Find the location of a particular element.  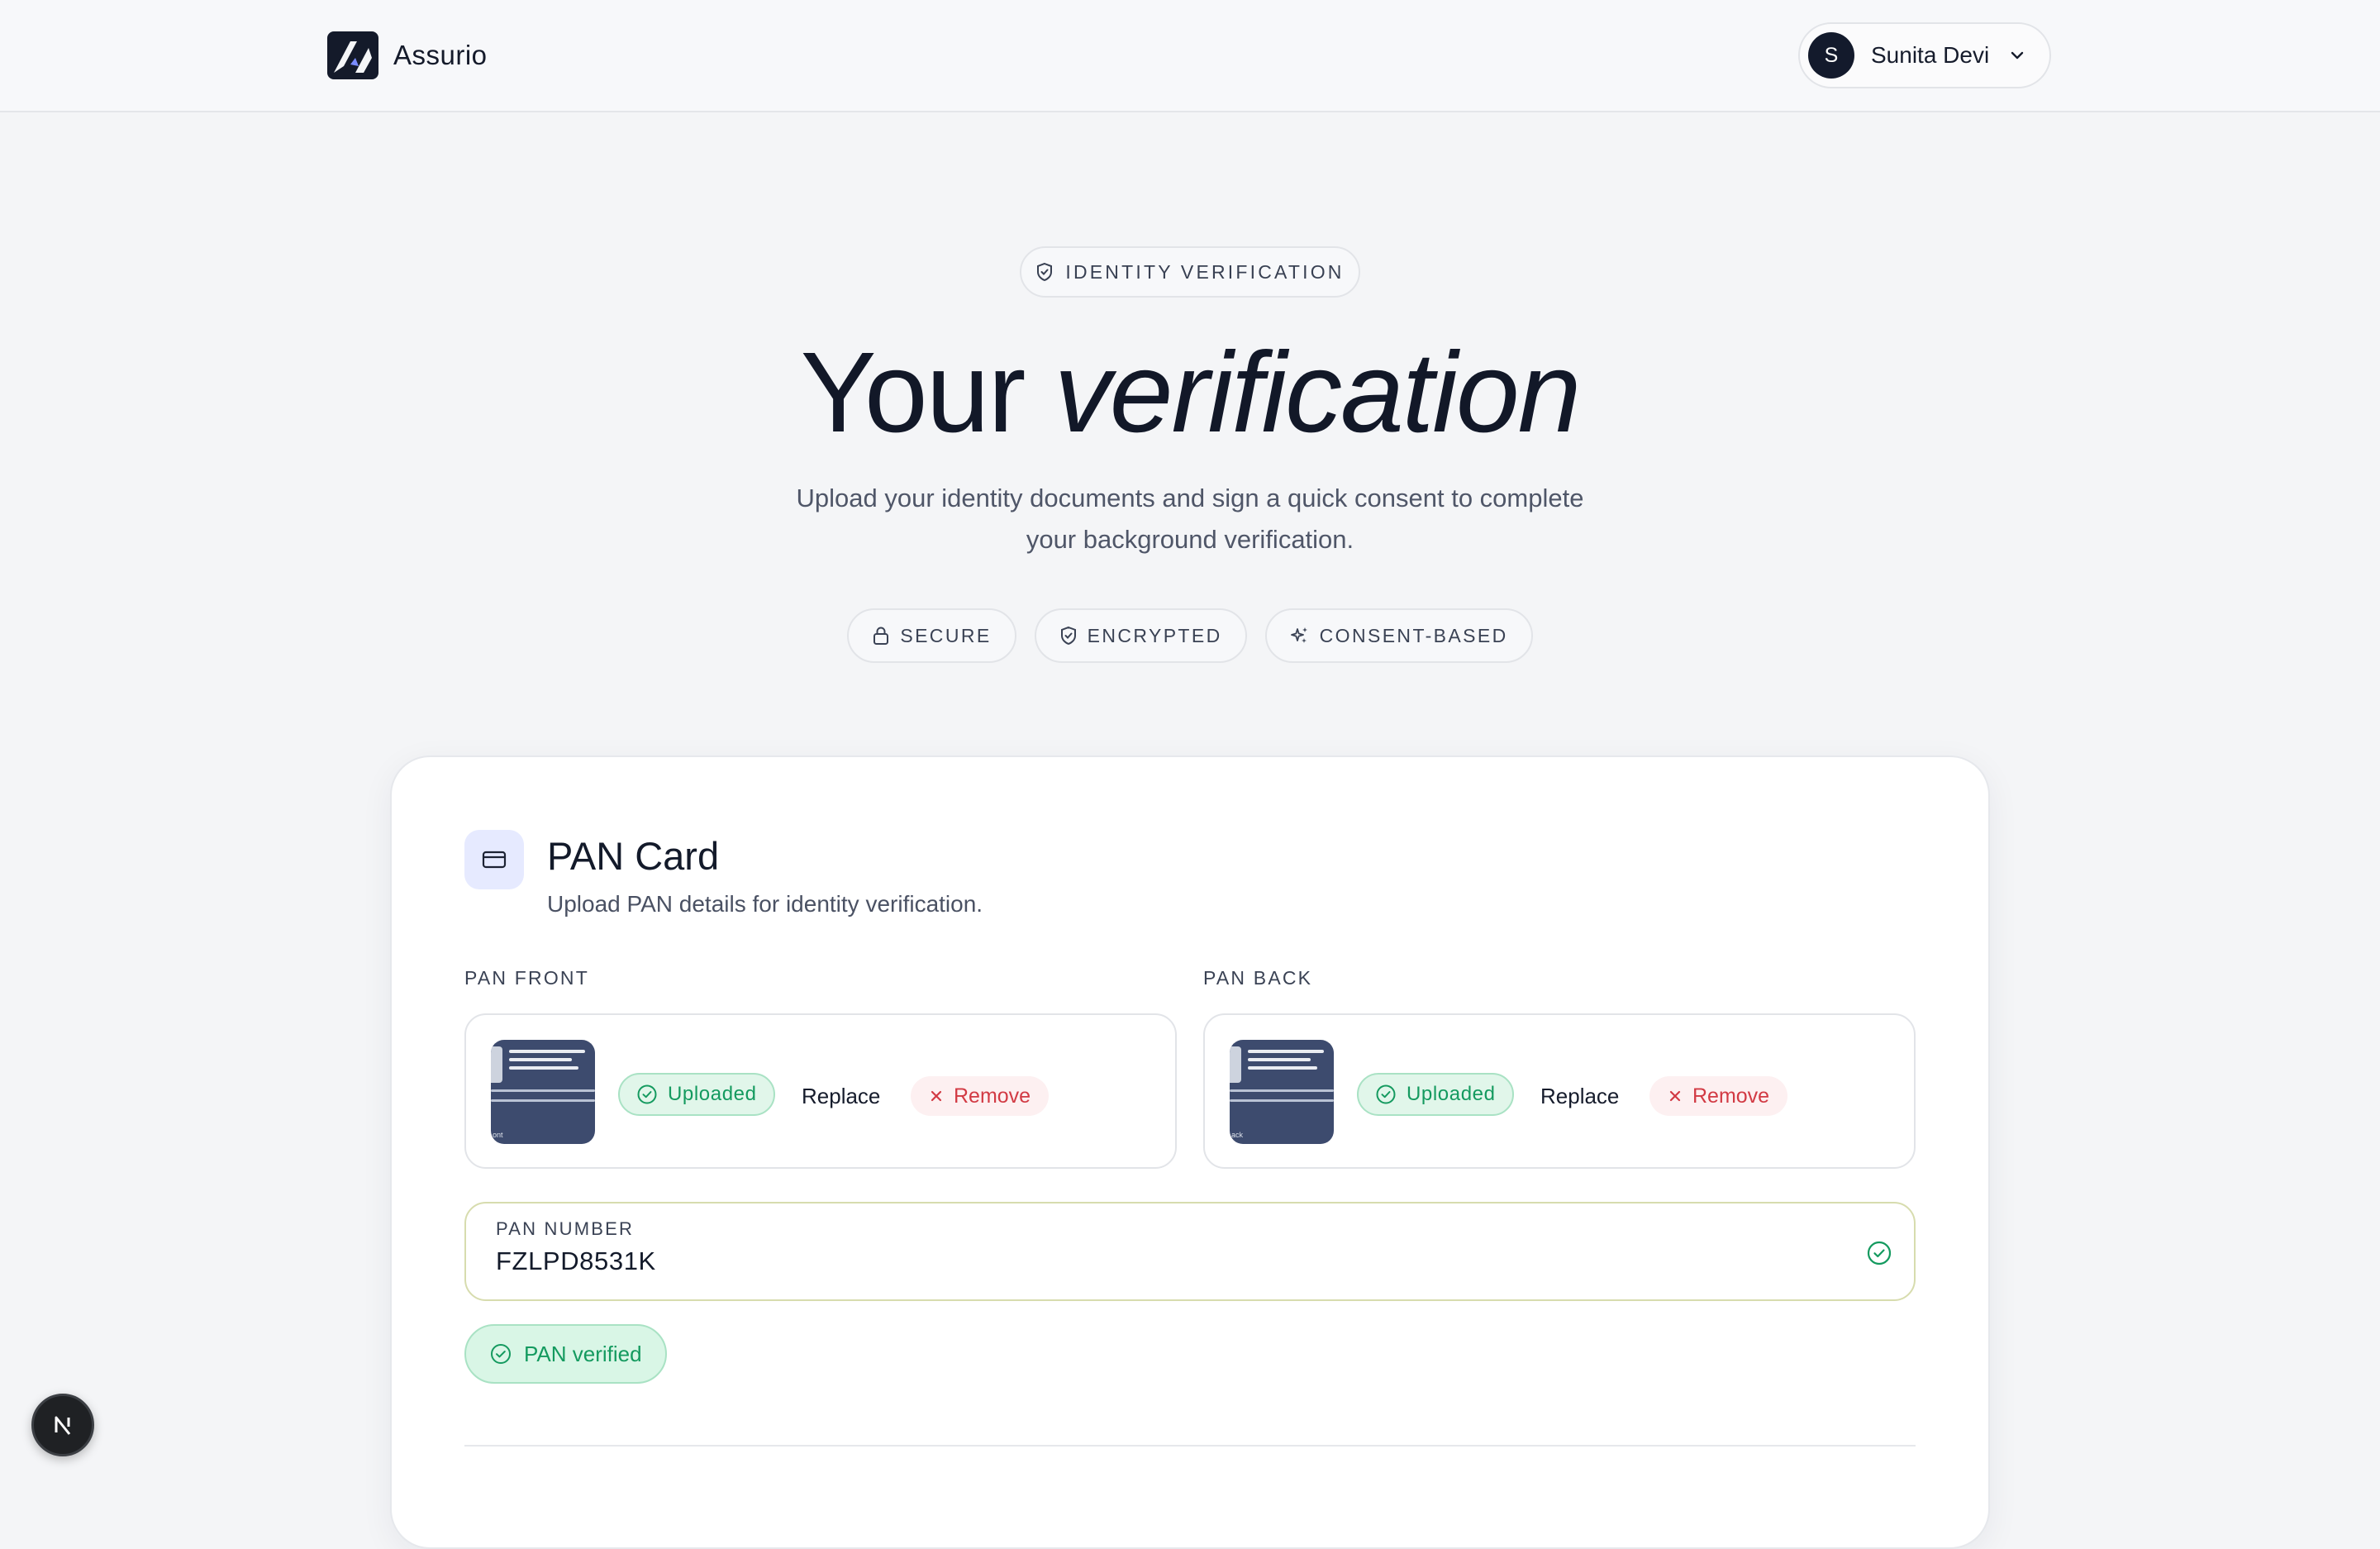

title-italic: verification is located at coordinates (1318, 392).